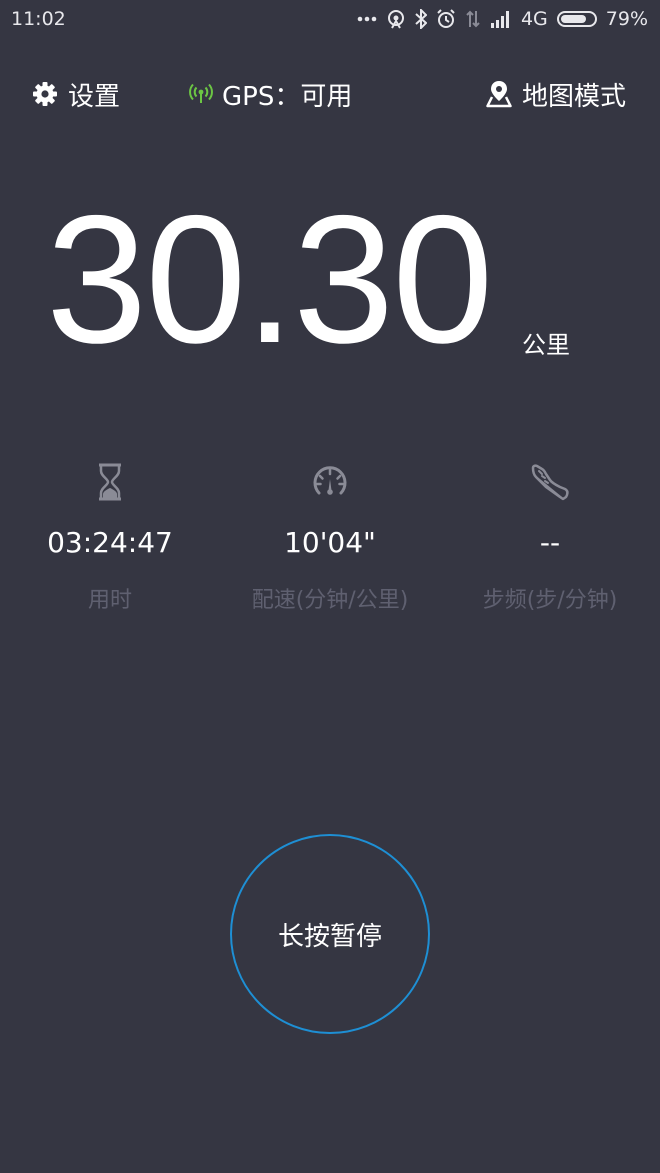 The image size is (660, 1173). Describe the element at coordinates (110, 482) in the screenshot. I see `hourglass-icon` at that location.